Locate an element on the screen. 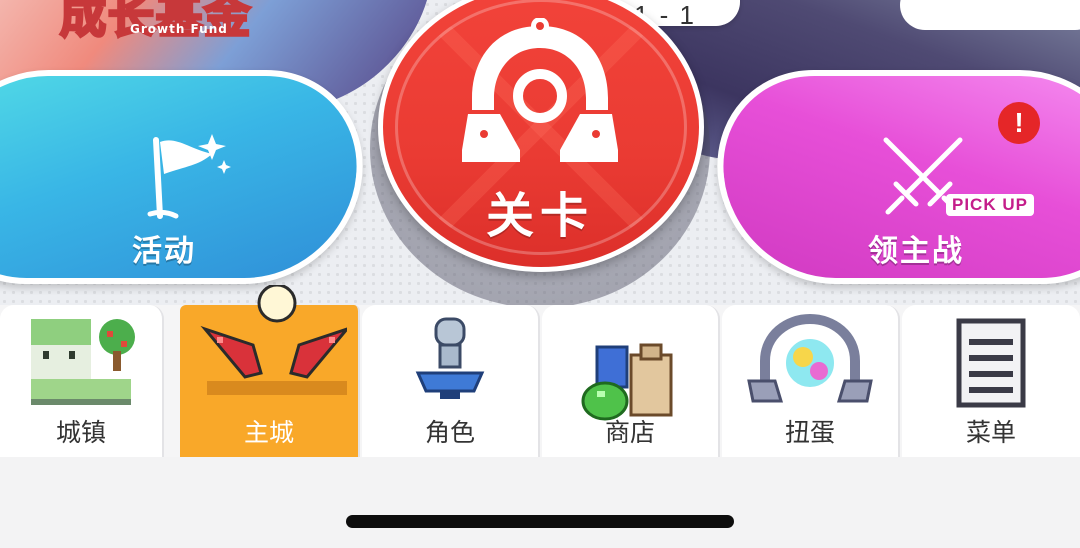 This screenshot has width=1080, height=548. banner-art-cloud is located at coordinates (990, 15).